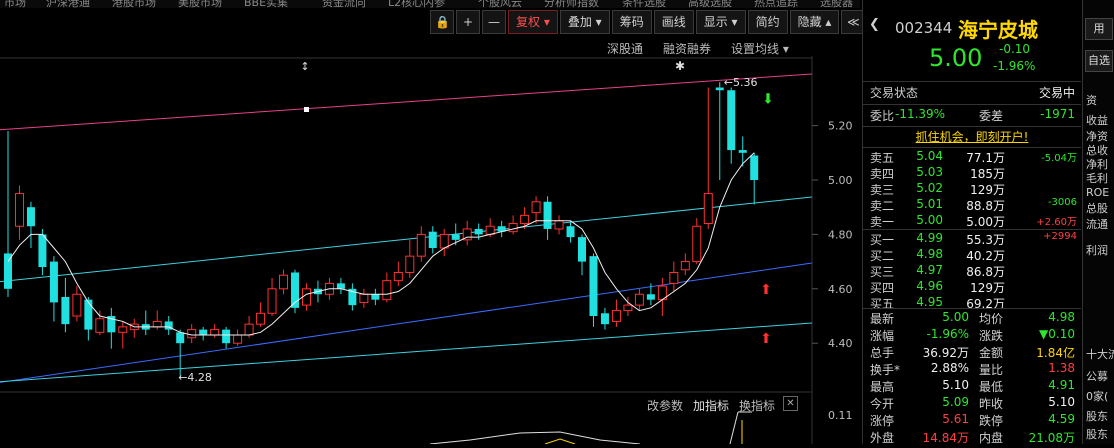 This screenshot has width=1114, height=448. Describe the element at coordinates (710, 4) in the screenshot. I see `top-nav-item: 高级选股` at that location.